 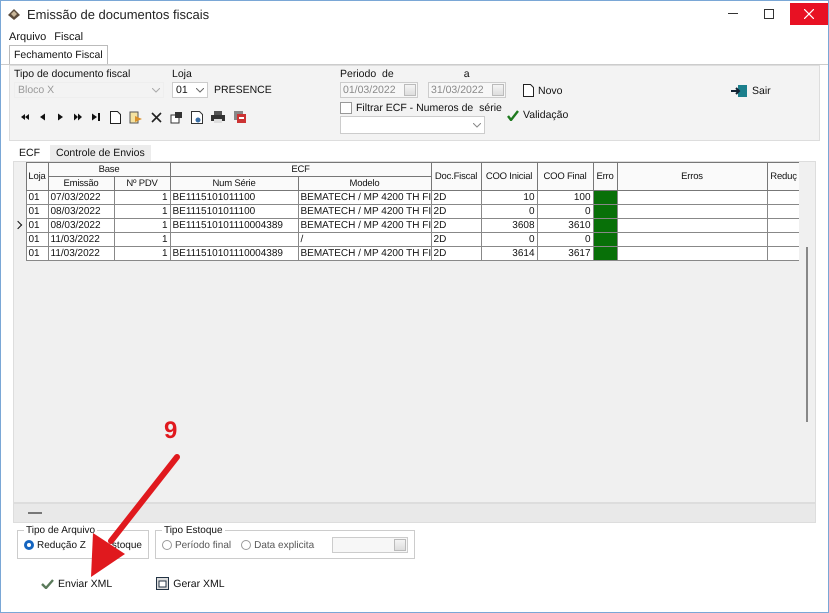 I want to click on tab: Controle de Envios, so click(x=100, y=153).